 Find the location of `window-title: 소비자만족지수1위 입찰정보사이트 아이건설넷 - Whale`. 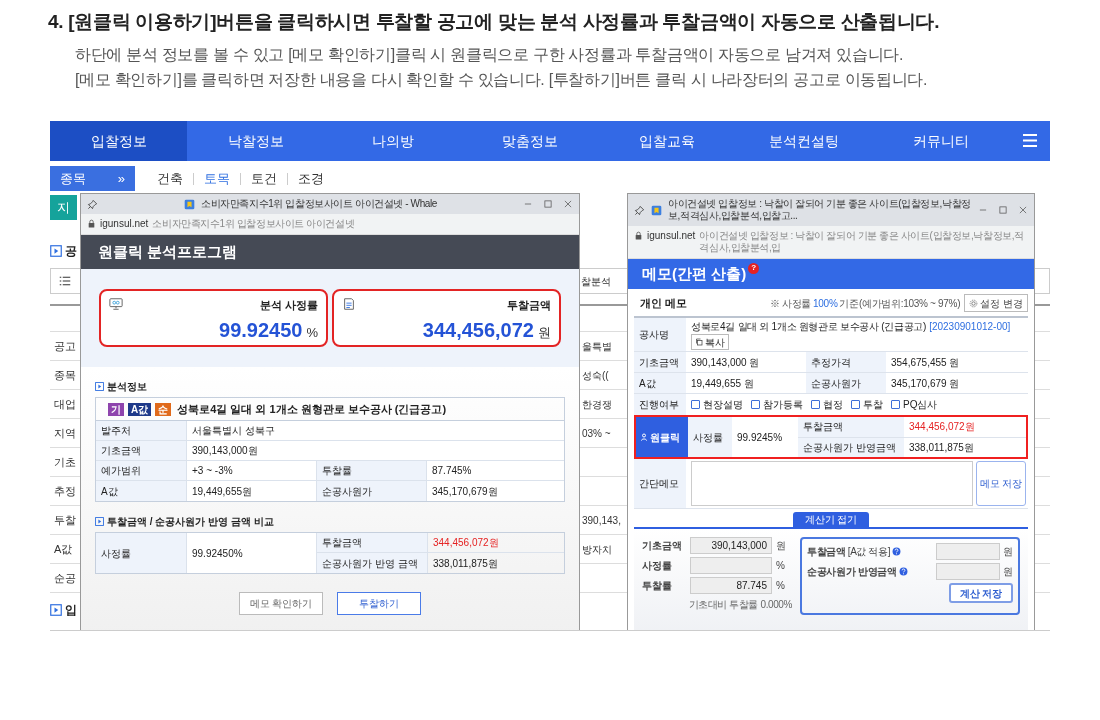

window-title: 소비자만족지수1위 입찰정보사이트 아이건설넷 - Whale is located at coordinates (319, 204).